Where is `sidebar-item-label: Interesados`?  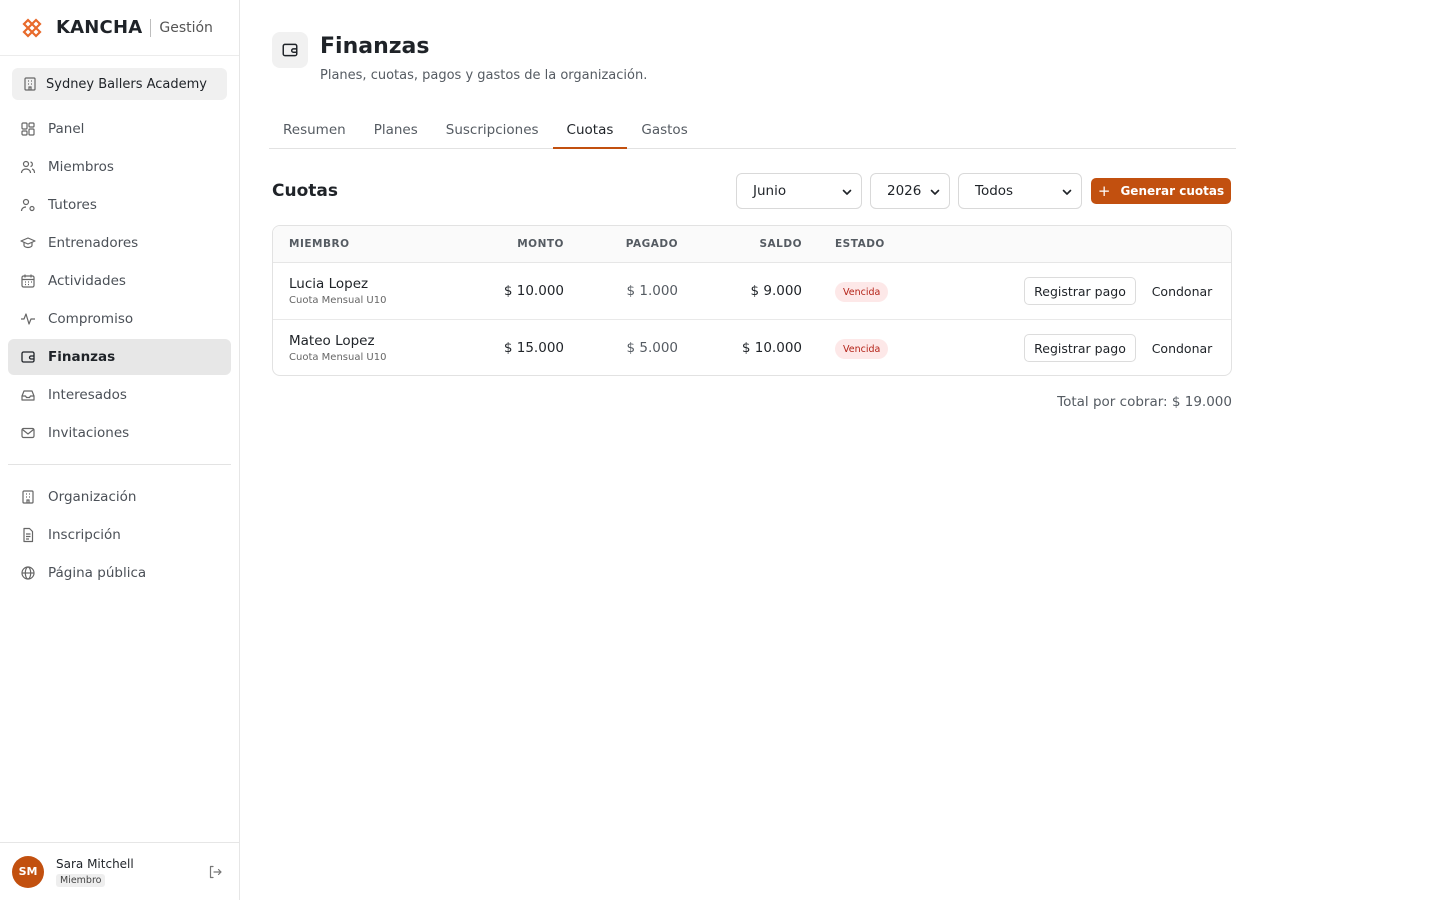
sidebar-item-label: Interesados is located at coordinates (87, 395).